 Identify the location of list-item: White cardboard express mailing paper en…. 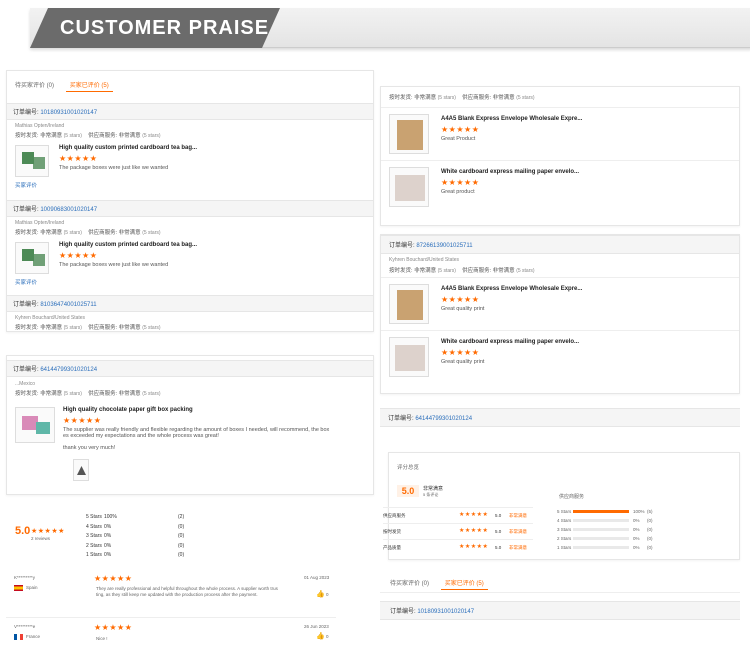
(560, 356).